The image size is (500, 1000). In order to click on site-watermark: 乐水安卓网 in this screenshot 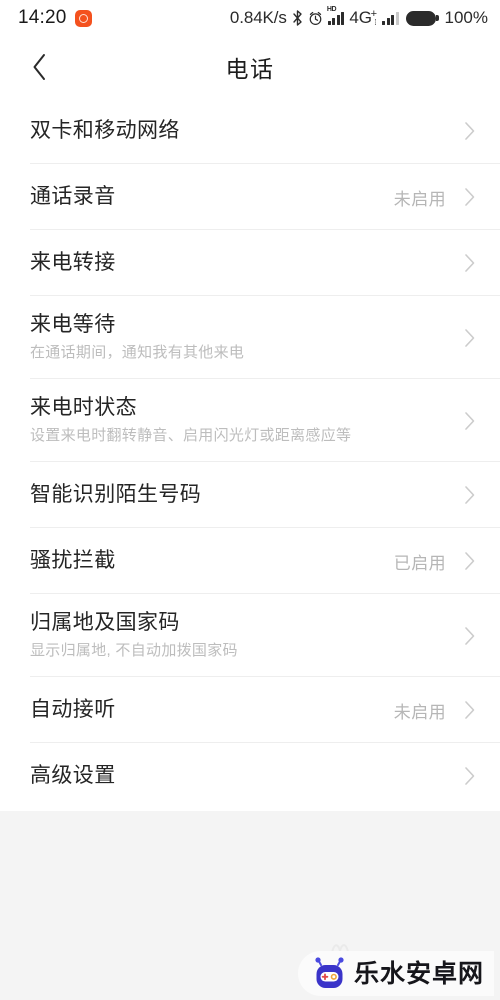, I will do `click(395, 973)`.